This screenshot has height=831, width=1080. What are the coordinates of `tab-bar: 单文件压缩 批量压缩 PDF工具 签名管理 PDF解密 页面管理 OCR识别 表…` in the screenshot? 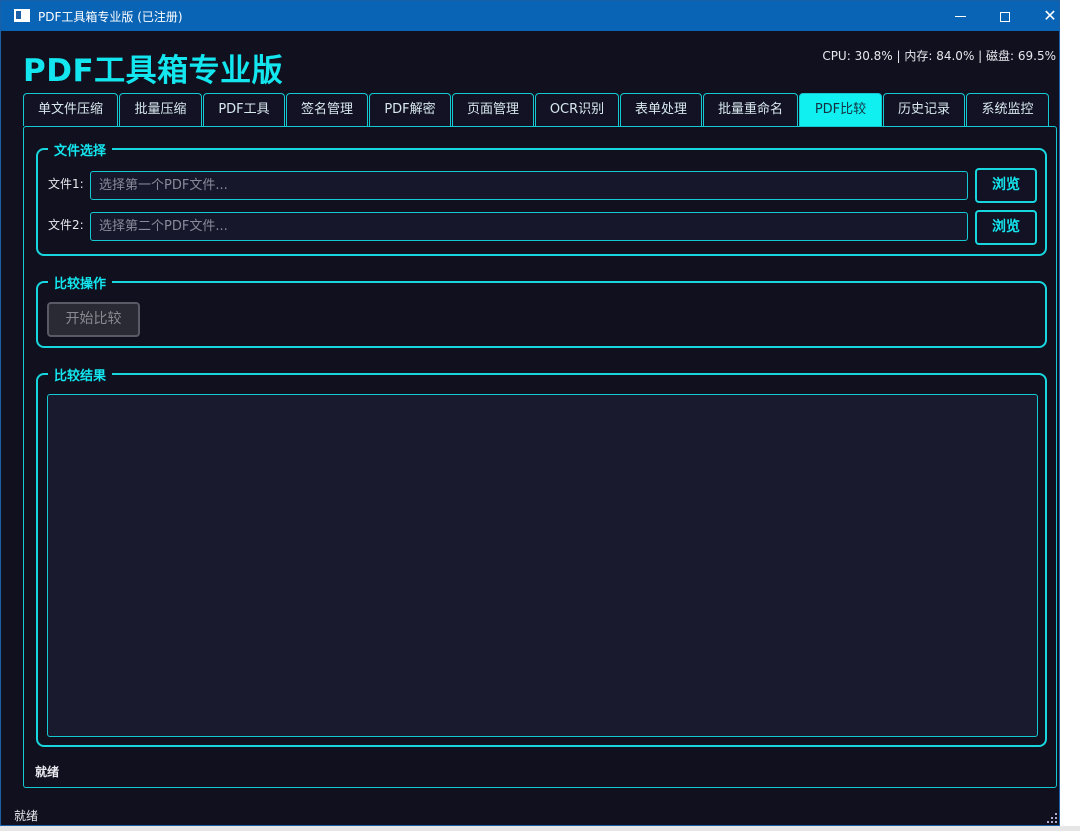 It's located at (538, 110).